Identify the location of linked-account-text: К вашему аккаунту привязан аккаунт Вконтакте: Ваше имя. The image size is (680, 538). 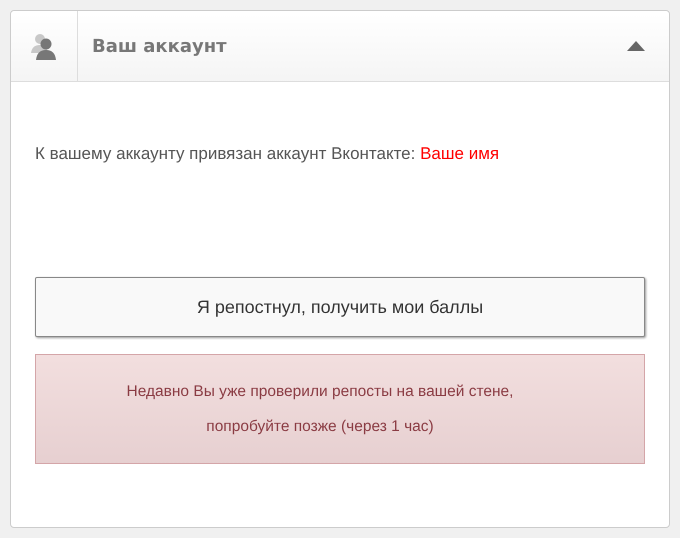
(267, 154).